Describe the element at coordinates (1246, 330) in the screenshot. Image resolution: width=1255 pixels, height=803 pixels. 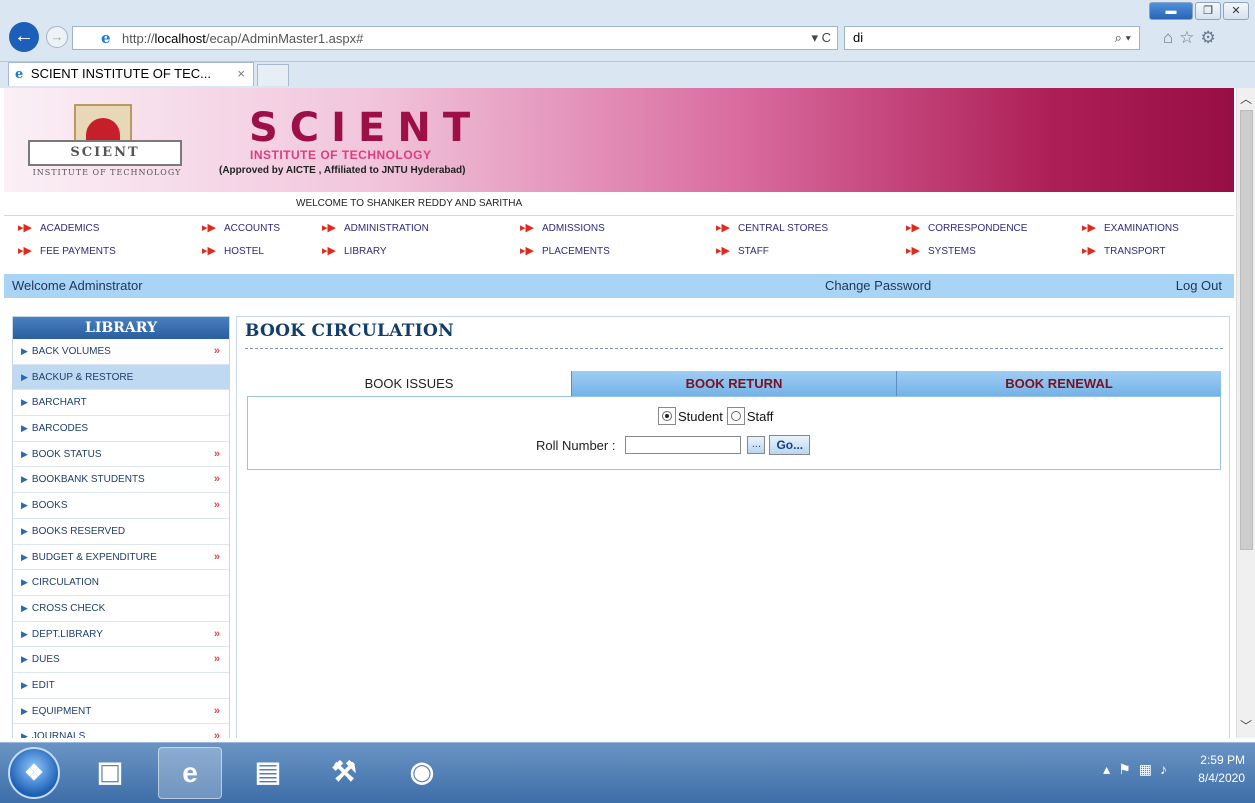
I see `scroll-thumb` at that location.